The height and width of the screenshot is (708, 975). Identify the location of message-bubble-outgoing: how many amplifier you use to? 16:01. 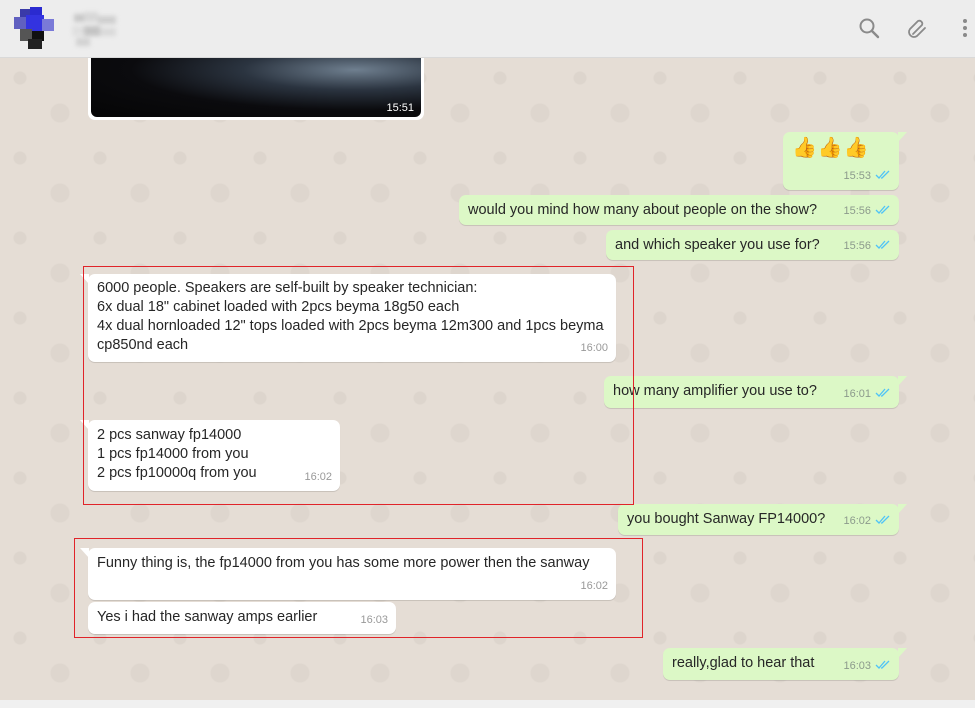
(755, 392).